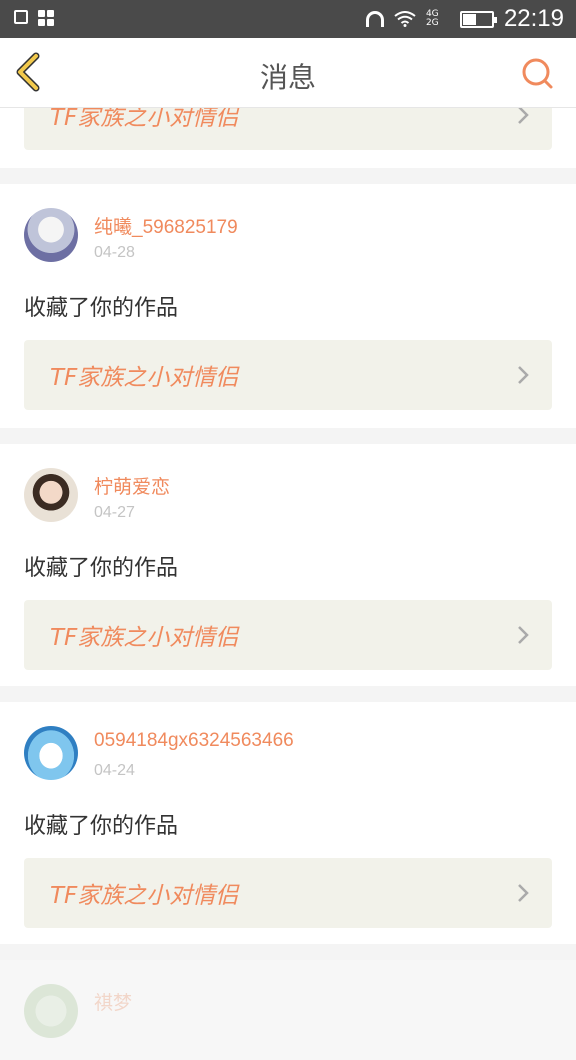 The image size is (576, 1060). I want to click on username: 纯曦_596825179, so click(166, 225).